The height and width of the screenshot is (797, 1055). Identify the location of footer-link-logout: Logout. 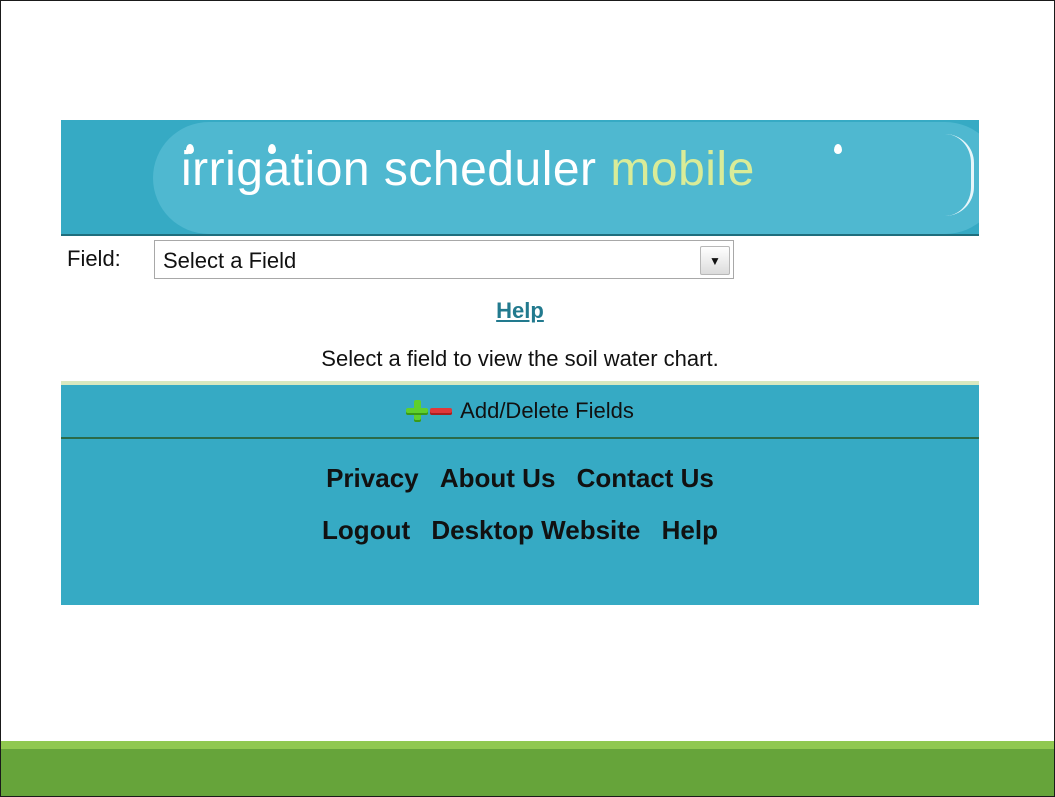
(366, 530).